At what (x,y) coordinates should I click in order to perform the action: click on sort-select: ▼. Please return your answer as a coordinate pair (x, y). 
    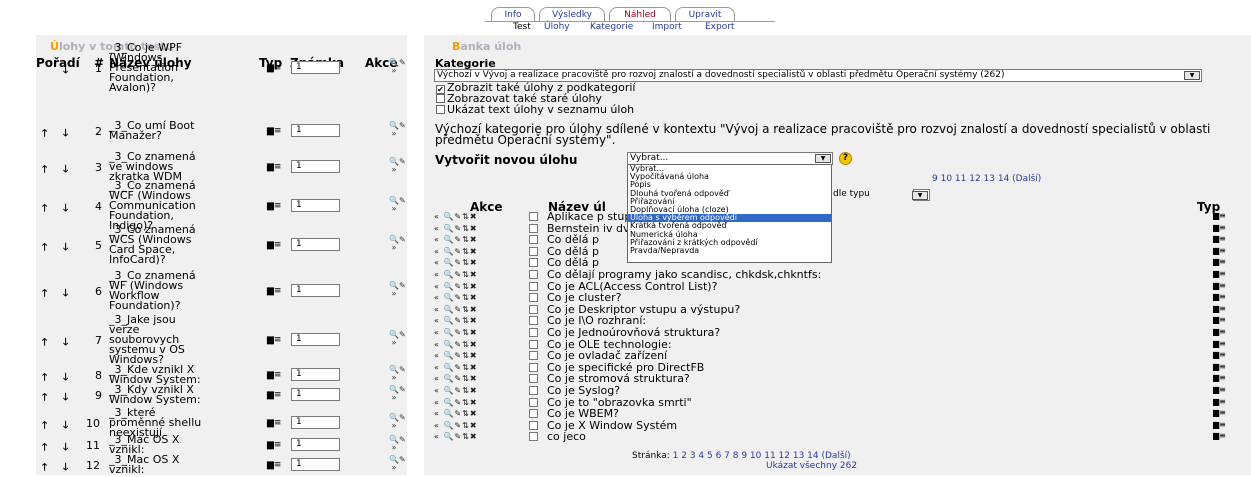
    Looking at the image, I should click on (921, 195).